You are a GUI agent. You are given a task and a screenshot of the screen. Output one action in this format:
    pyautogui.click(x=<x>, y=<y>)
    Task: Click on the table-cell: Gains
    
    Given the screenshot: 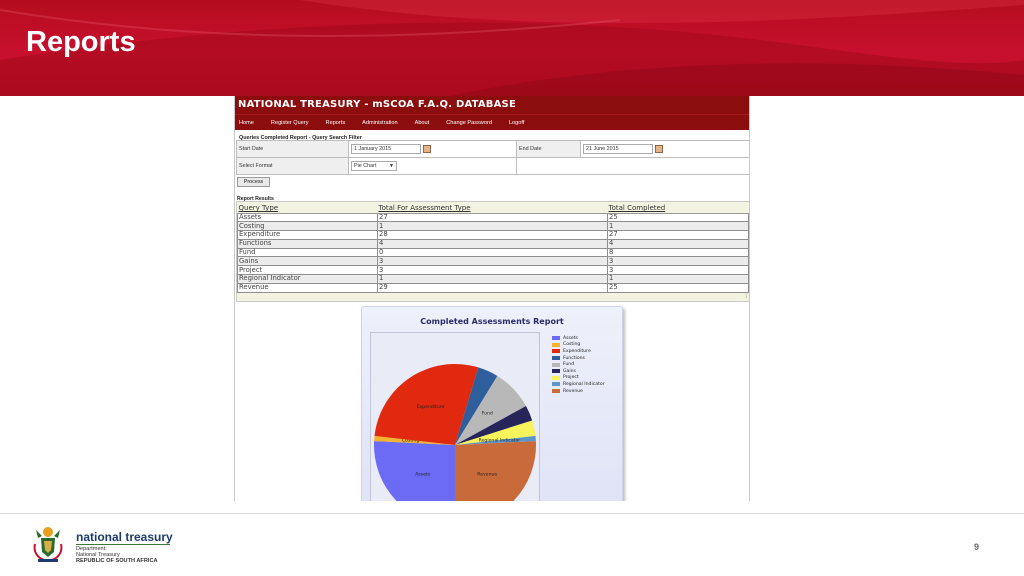 What is the action you would take?
    pyautogui.click(x=307, y=261)
    